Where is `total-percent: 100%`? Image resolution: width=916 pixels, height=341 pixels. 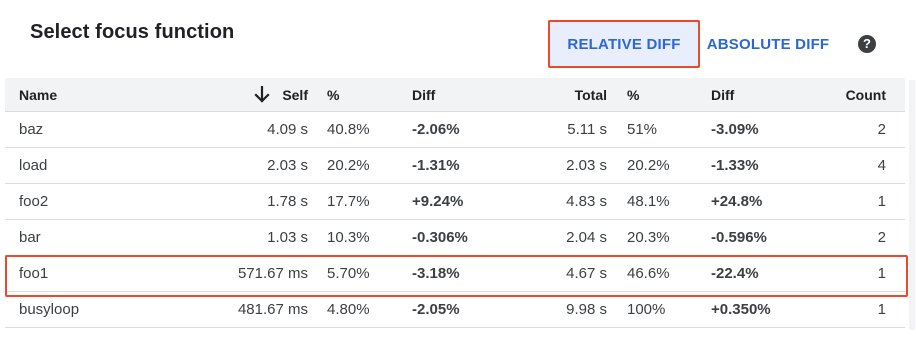 total-percent: 100% is located at coordinates (646, 309).